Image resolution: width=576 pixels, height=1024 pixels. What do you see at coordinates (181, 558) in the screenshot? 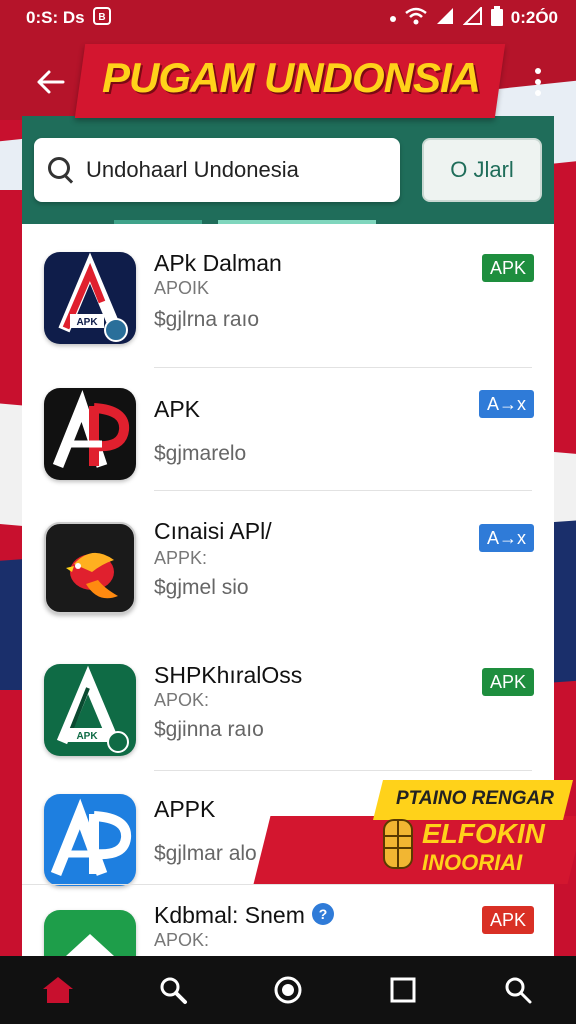
I see `app-sub: APPK:` at bounding box center [181, 558].